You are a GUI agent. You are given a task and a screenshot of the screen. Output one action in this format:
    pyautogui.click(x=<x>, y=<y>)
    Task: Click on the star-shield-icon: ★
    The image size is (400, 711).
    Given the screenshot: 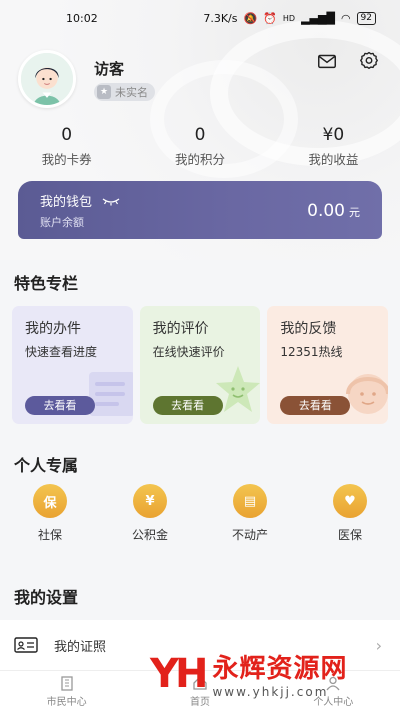 What is the action you would take?
    pyautogui.click(x=104, y=91)
    